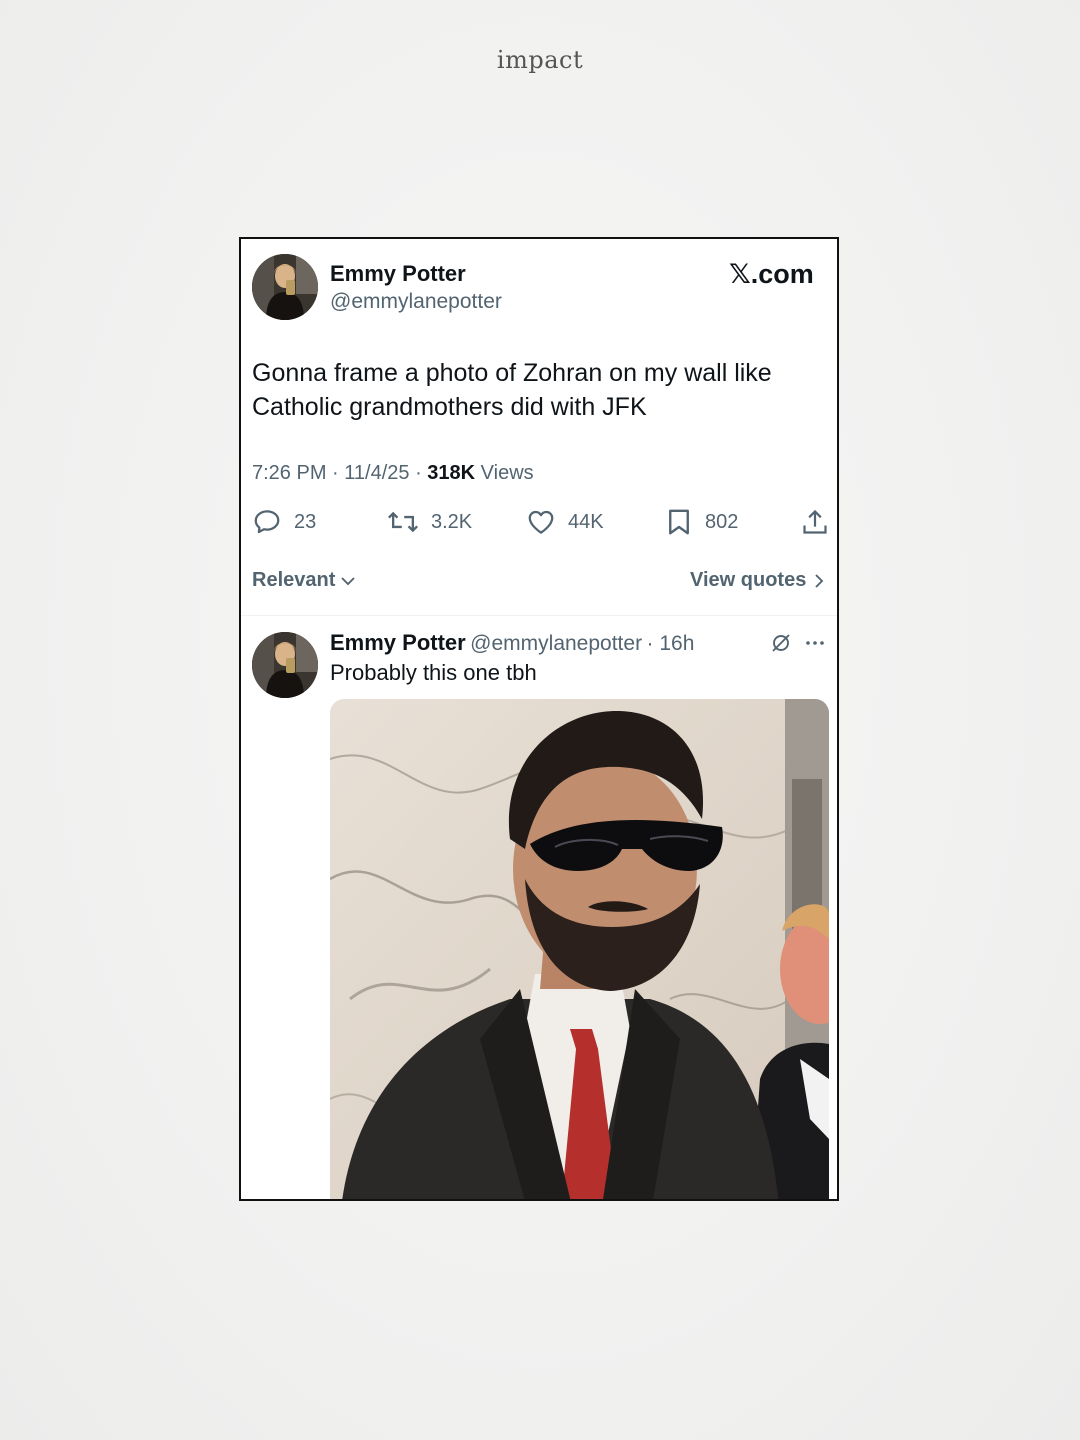 The image size is (1080, 1440). Describe the element at coordinates (398, 274) in the screenshot. I see `author-name: Emmy Potter` at that location.